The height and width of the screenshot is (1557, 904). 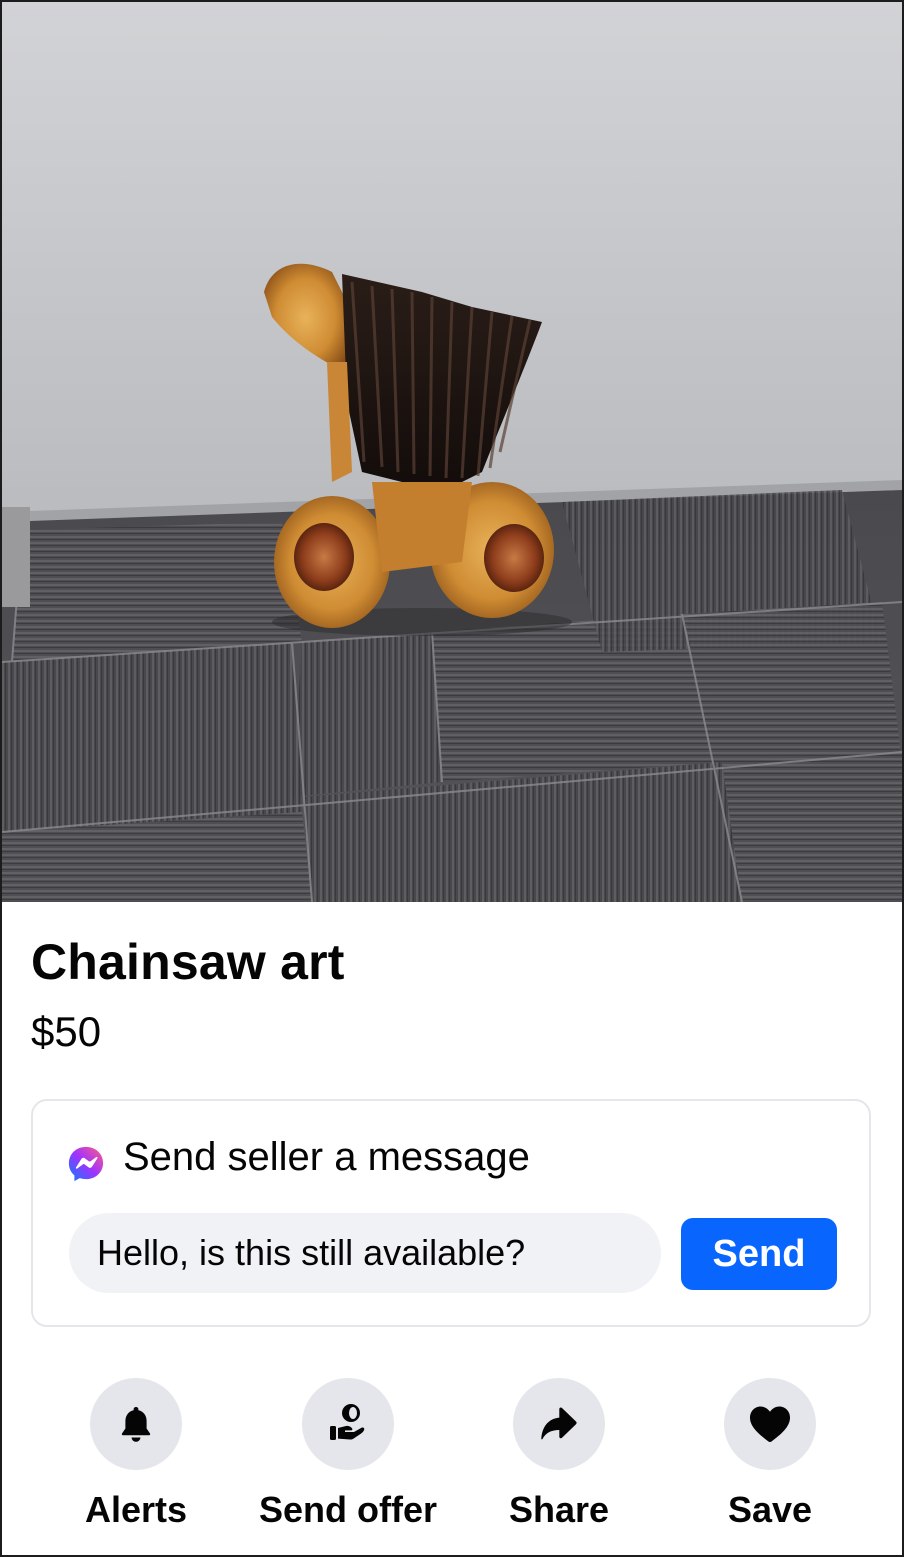 I want to click on messenger-icon, so click(x=86, y=1164).